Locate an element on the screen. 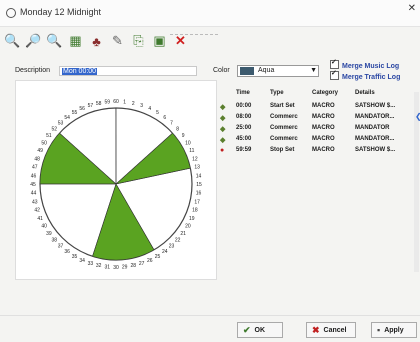  delete-icon: ✕ is located at coordinates (180, 41).